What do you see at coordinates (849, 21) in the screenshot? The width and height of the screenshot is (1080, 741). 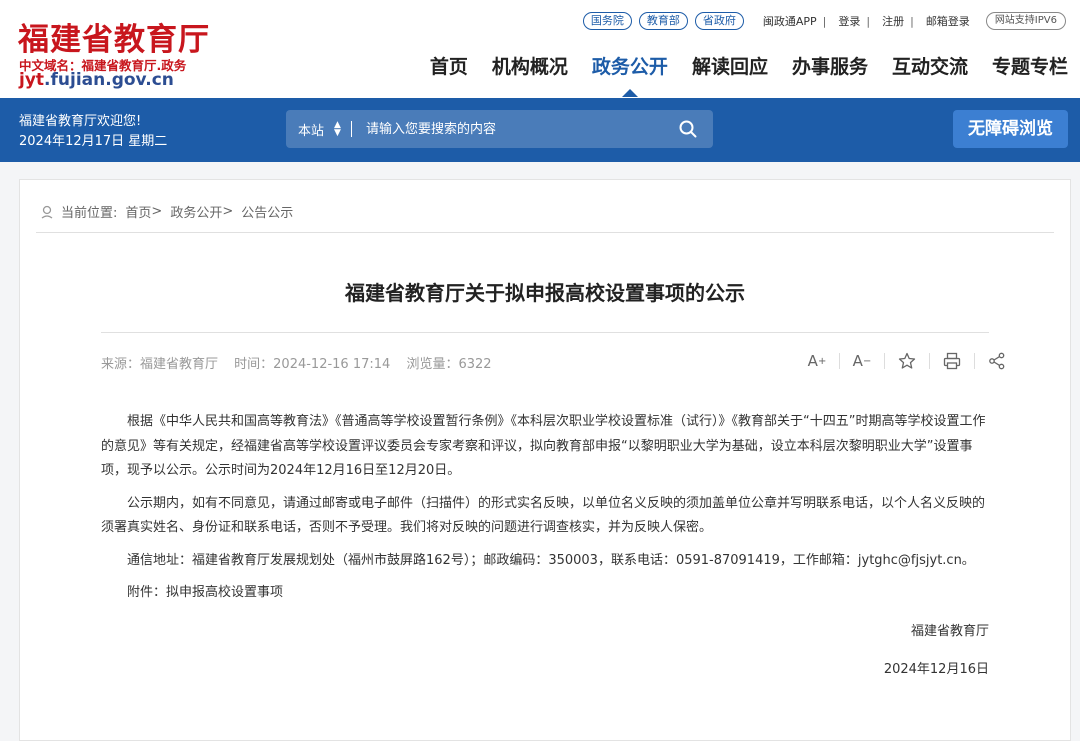 I see `link-login: 登录` at bounding box center [849, 21].